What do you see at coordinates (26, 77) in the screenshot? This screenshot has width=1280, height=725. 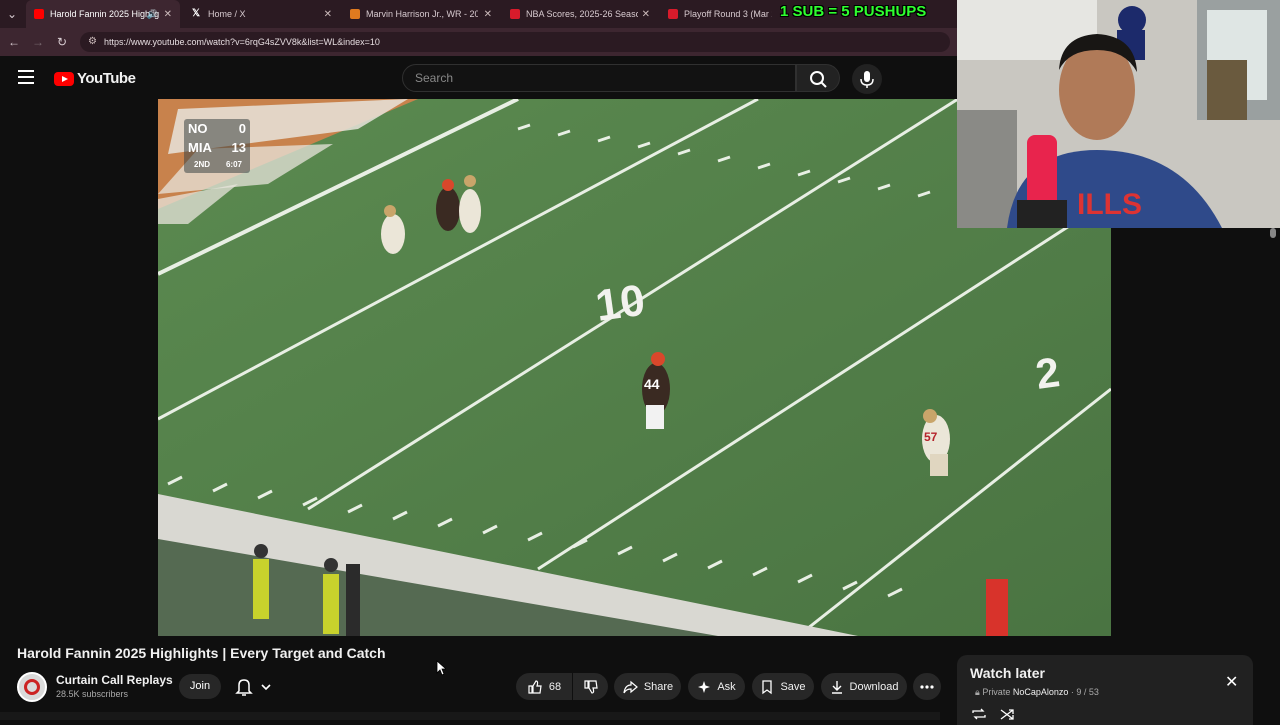 I see `hamburger-menu-icon` at bounding box center [26, 77].